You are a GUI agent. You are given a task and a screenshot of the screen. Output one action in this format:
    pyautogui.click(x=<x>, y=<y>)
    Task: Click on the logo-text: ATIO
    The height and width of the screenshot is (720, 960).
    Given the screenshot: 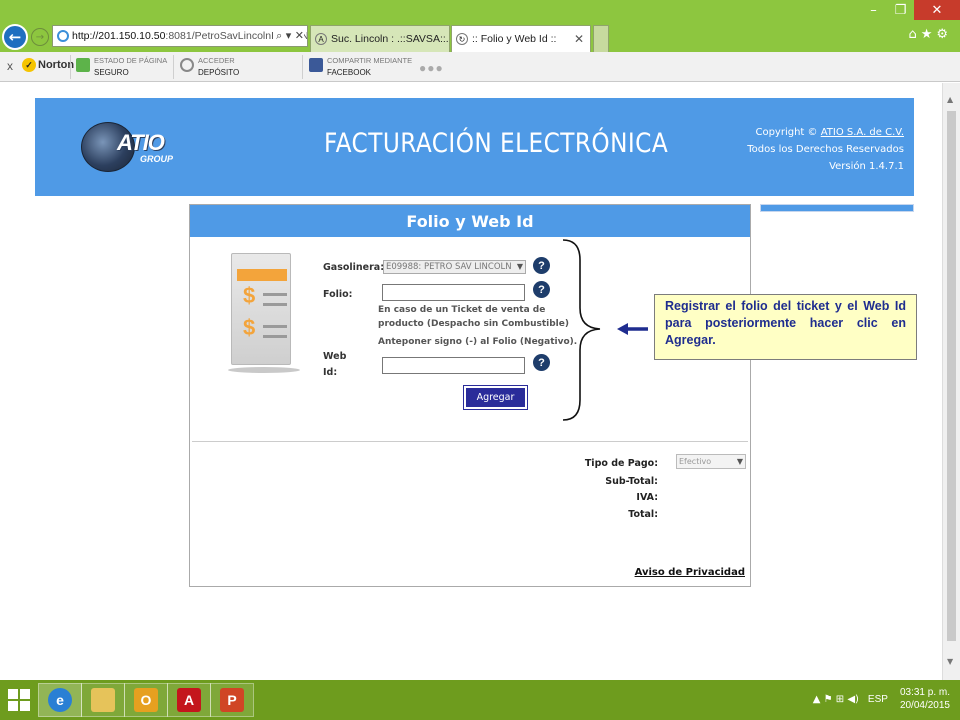 What is the action you would take?
    pyautogui.click(x=141, y=142)
    